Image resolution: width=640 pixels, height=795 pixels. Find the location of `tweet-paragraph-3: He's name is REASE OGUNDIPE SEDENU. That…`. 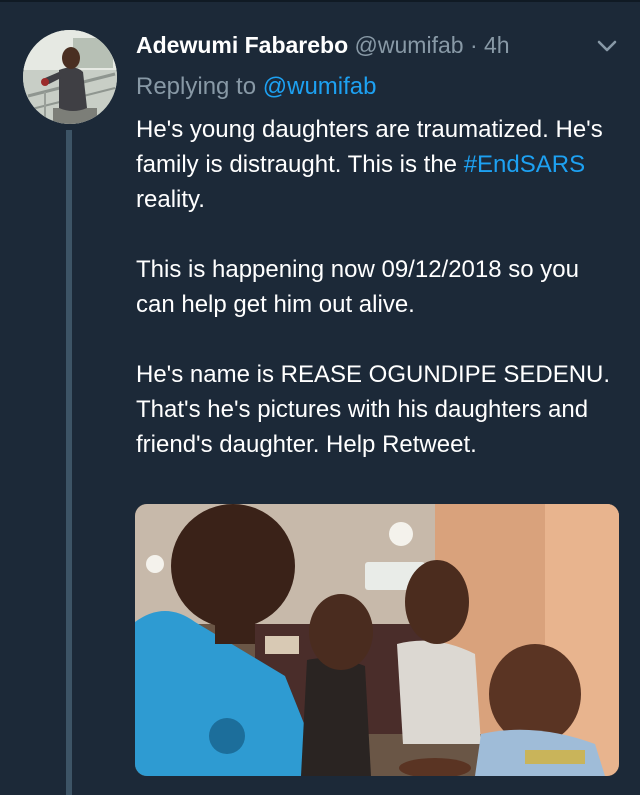

tweet-paragraph-3: He's name is REASE OGUNDIPE SEDENU. That… is located at coordinates (373, 409).